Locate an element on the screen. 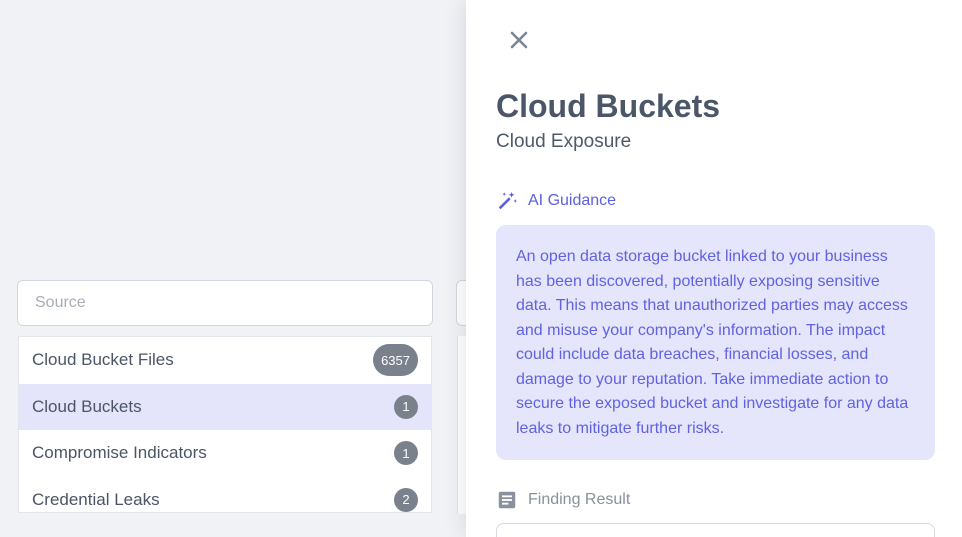 Image resolution: width=962 pixels, height=537 pixels. finding-result-header: Finding Result is located at coordinates (563, 500).